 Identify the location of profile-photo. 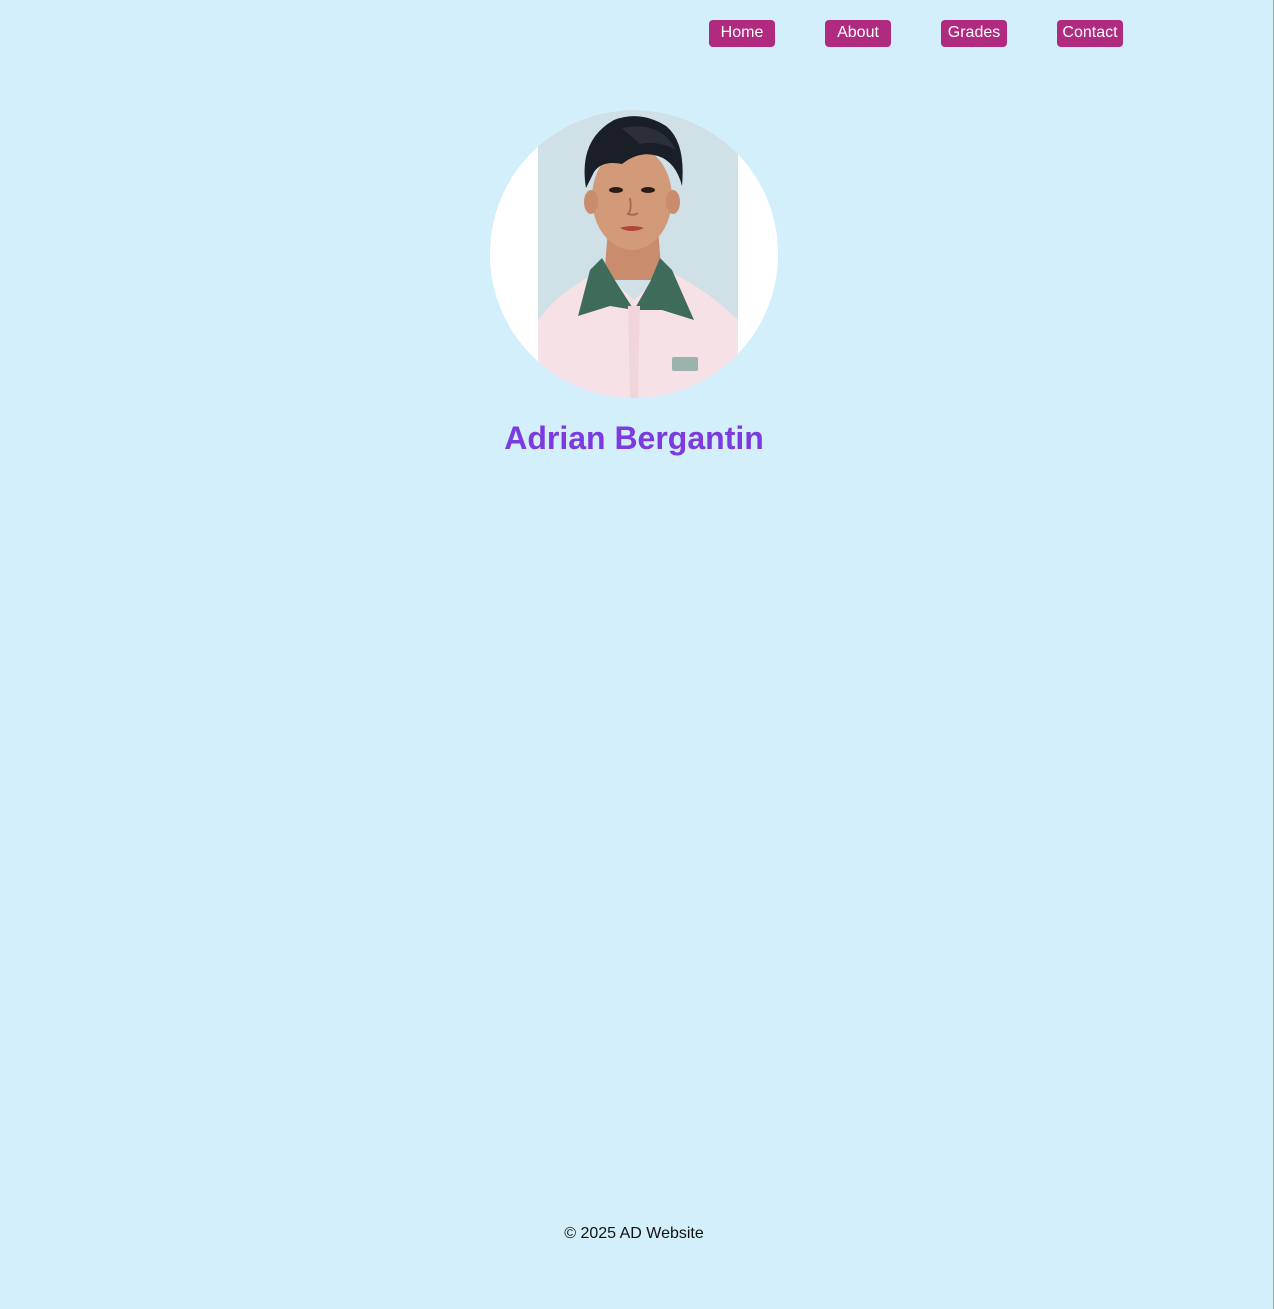
(634, 254).